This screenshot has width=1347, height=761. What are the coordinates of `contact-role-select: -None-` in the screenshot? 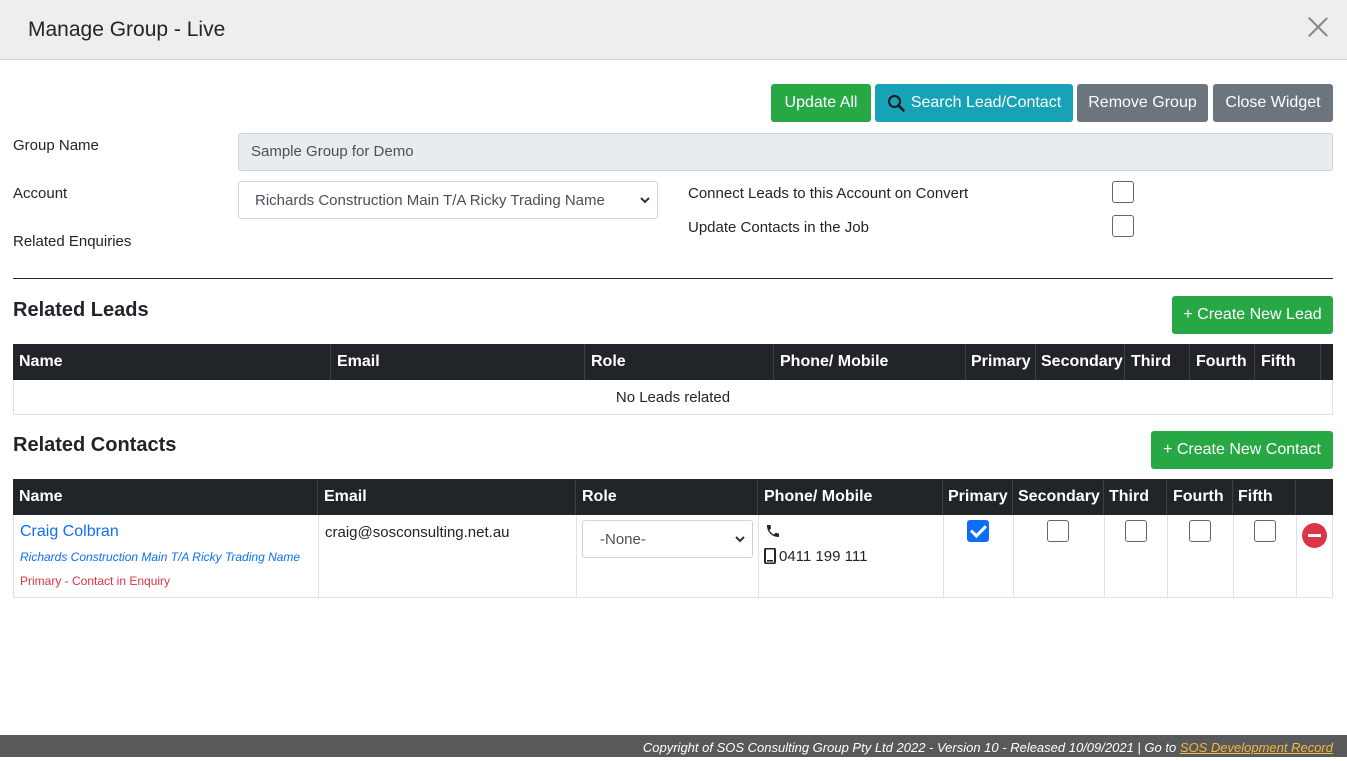 It's located at (667, 539).